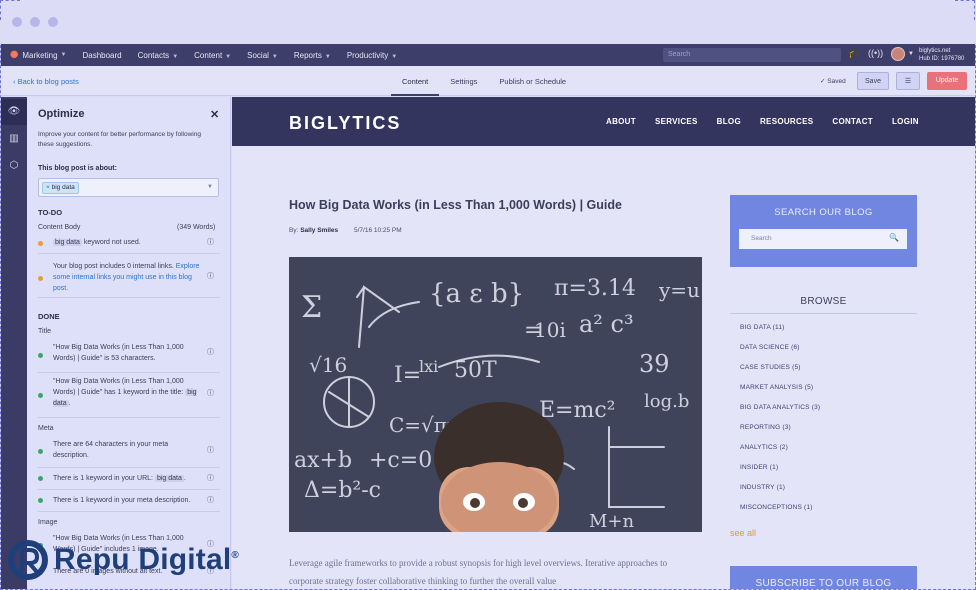 This screenshot has width=976, height=590. What do you see at coordinates (342, 490) in the screenshot?
I see `svg-text: Δ=b²-c` at bounding box center [342, 490].